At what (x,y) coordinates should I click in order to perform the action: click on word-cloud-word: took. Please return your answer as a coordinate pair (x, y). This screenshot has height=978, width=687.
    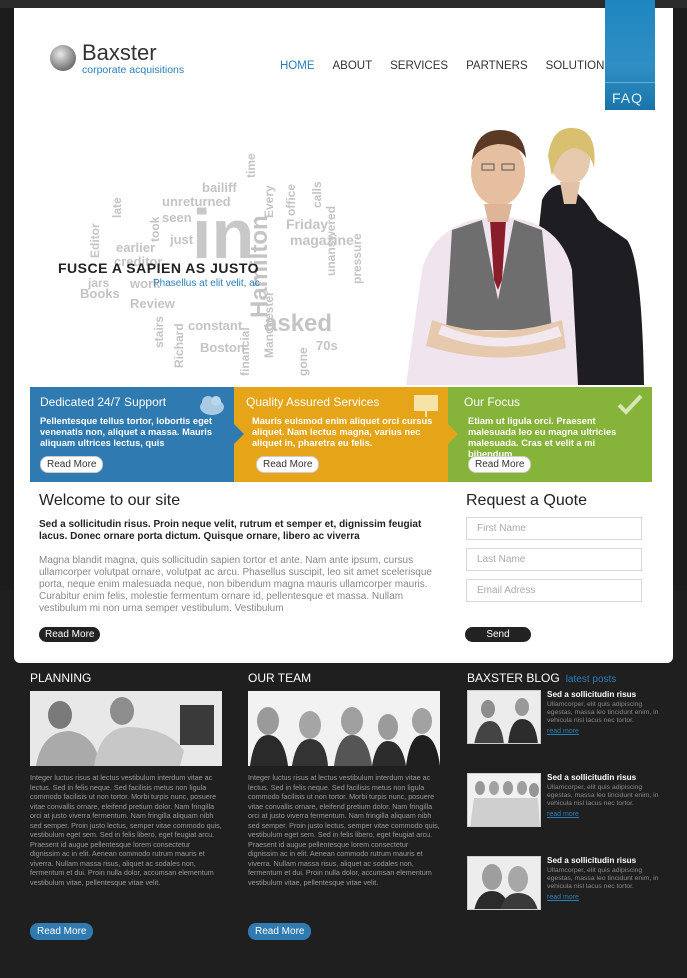
    Looking at the image, I should click on (155, 229).